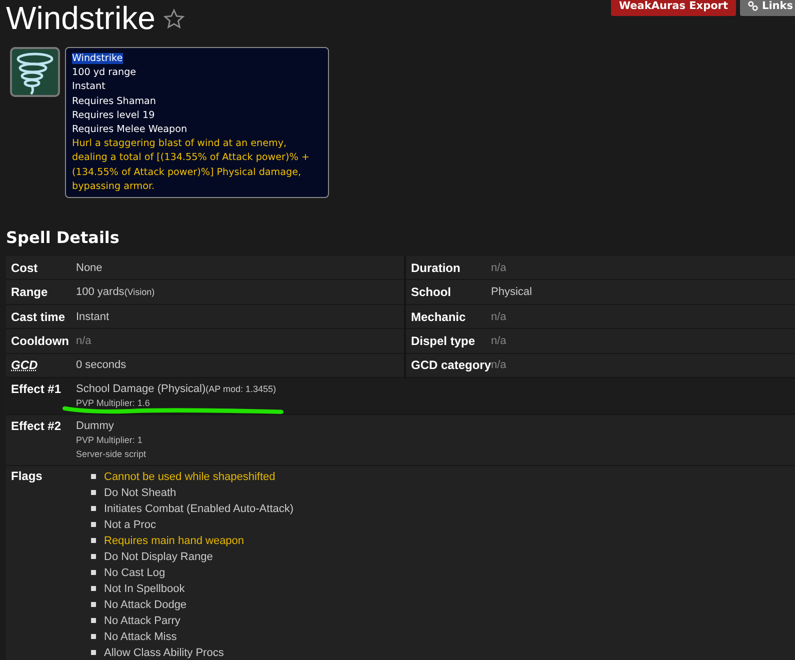 Image resolution: width=795 pixels, height=660 pixels. Describe the element at coordinates (105, 73) in the screenshot. I see `tooltip-line: 100 yd range` at that location.